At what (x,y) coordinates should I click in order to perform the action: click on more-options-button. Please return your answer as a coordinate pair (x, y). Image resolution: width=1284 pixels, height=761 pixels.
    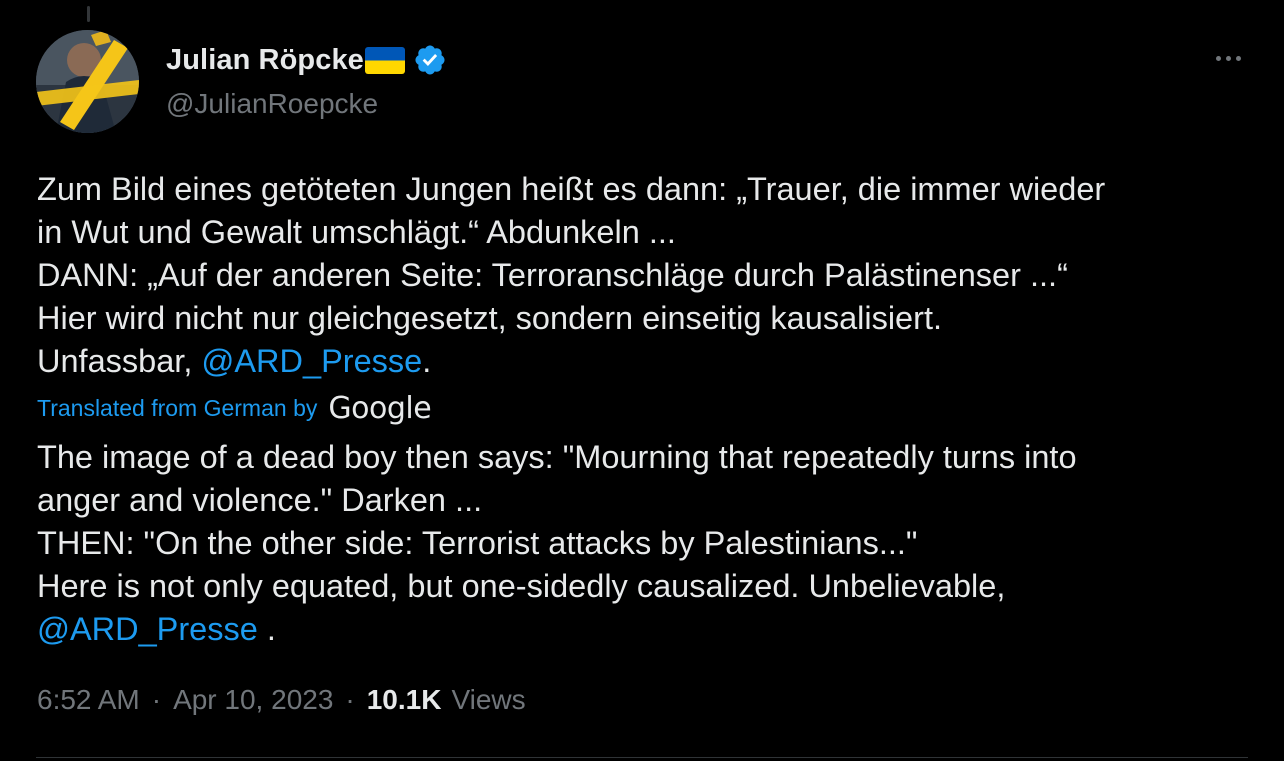
    Looking at the image, I should click on (1228, 58).